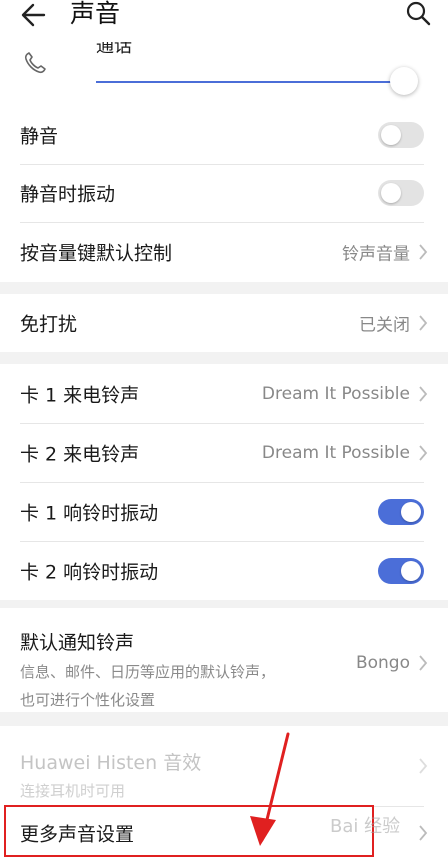 The image size is (448, 860). I want to click on dnd-row: 免打扰 已关闭, so click(224, 323).